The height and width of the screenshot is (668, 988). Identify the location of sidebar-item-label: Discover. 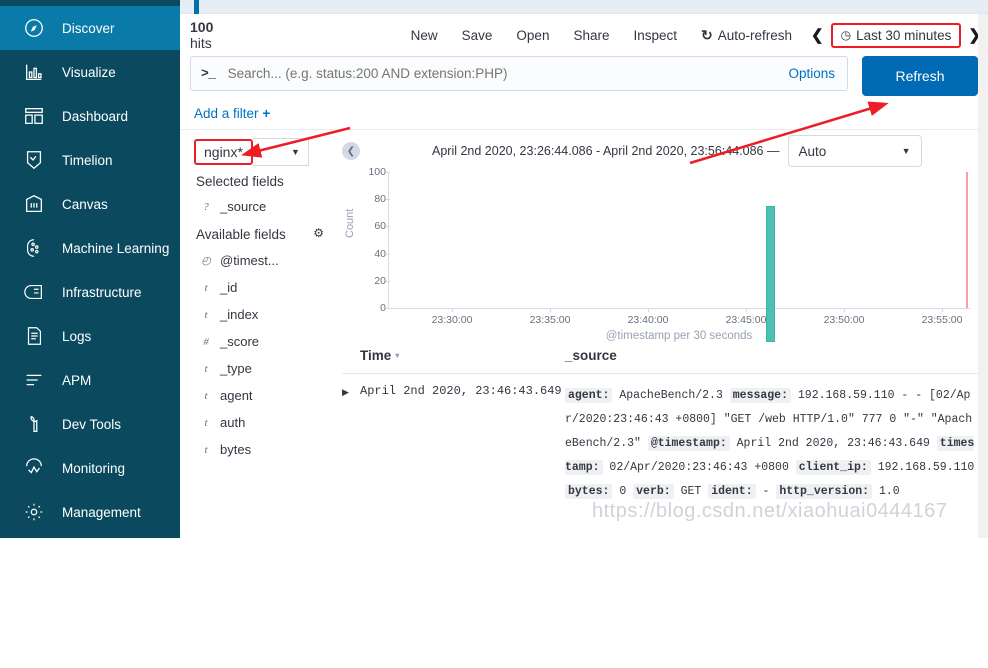
(88, 28).